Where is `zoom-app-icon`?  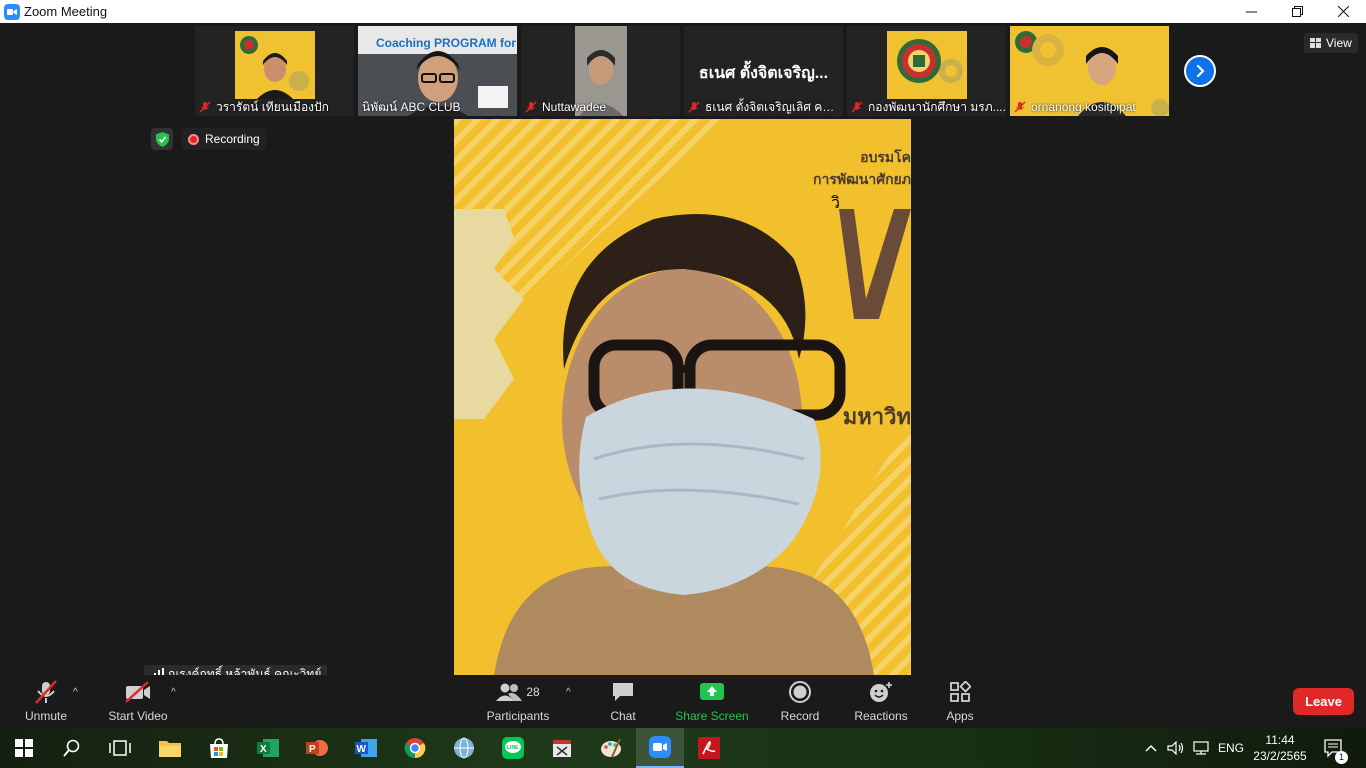 zoom-app-icon is located at coordinates (12, 11).